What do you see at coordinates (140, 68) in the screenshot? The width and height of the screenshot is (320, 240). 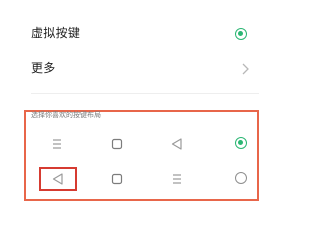 I see `more-row: 更多` at bounding box center [140, 68].